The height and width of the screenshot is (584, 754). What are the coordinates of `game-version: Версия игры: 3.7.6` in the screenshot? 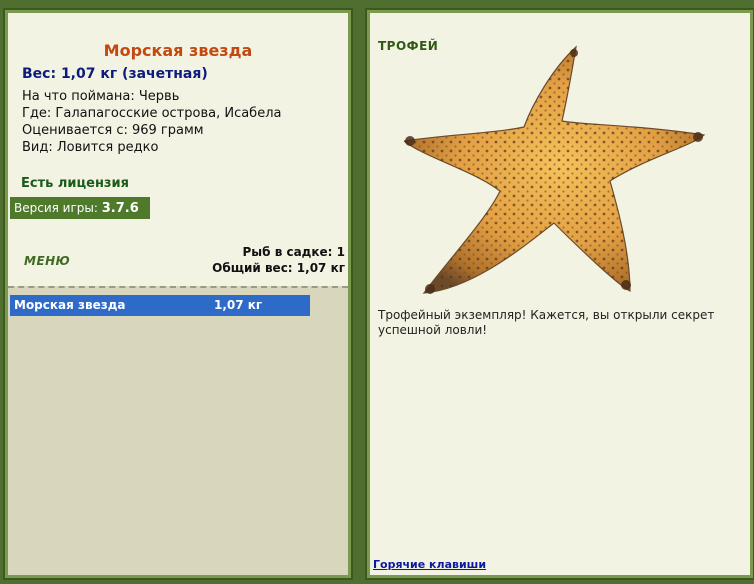 It's located at (80, 208).